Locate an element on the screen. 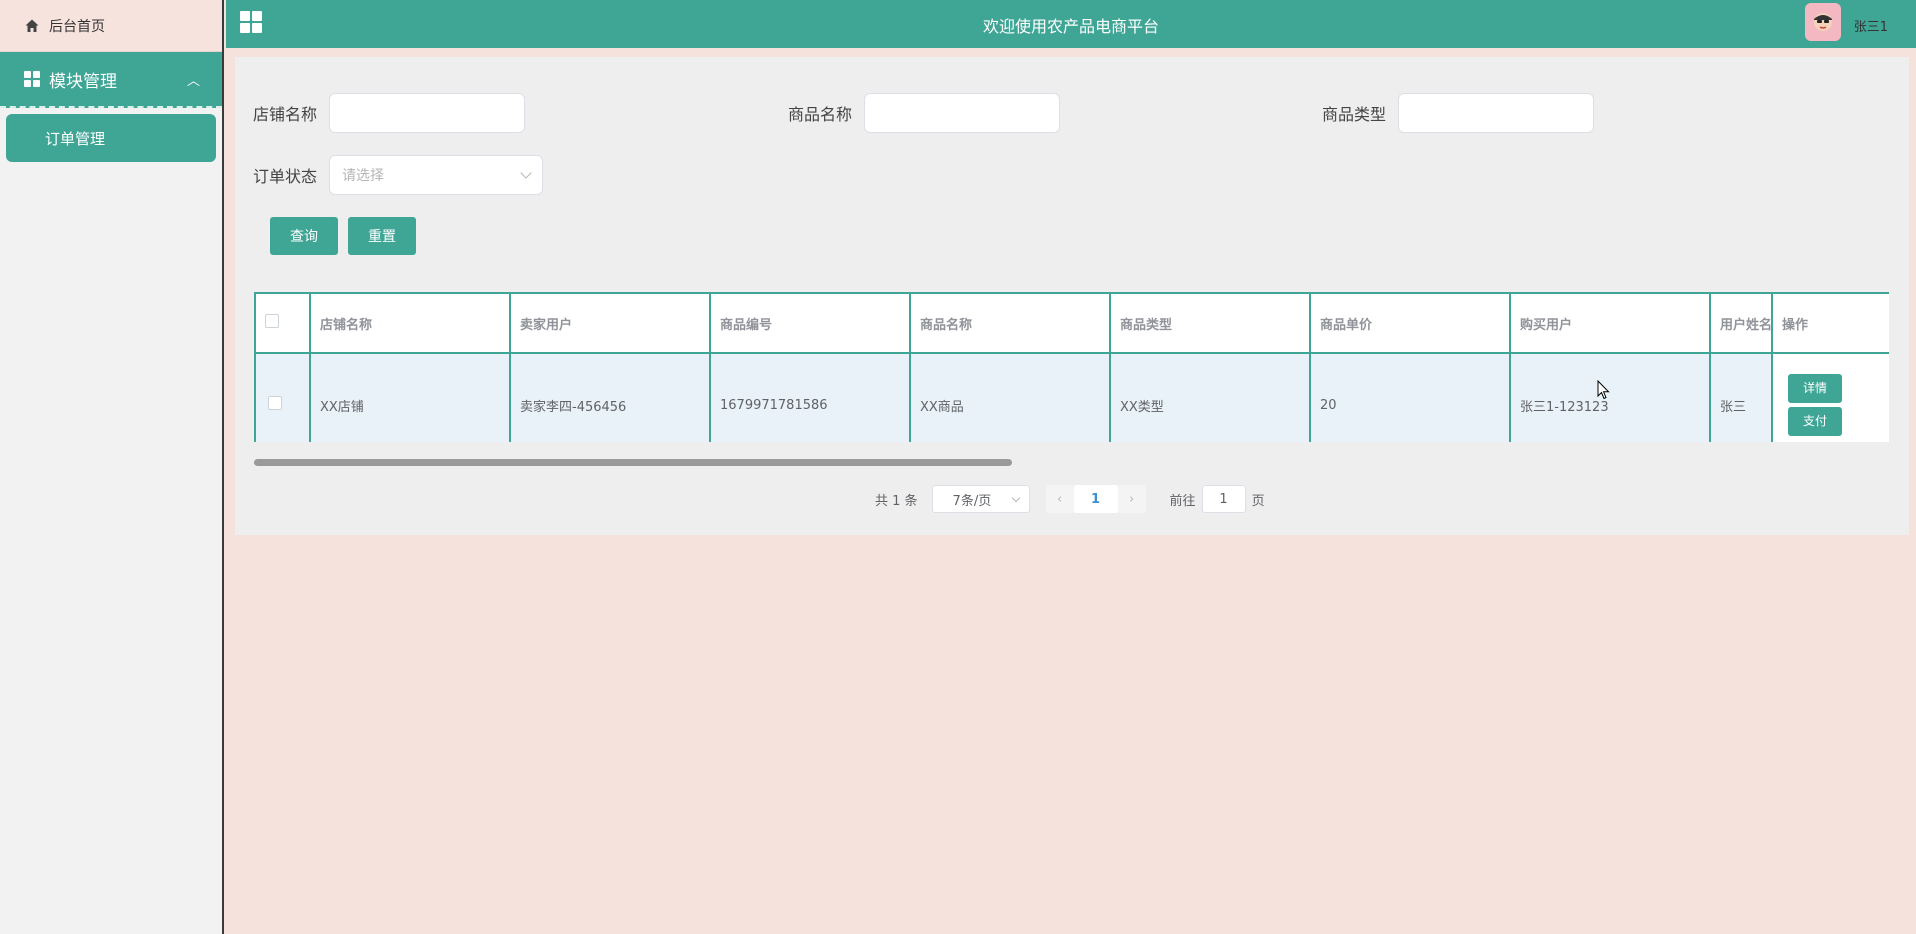  shop-name-input is located at coordinates (427, 113).